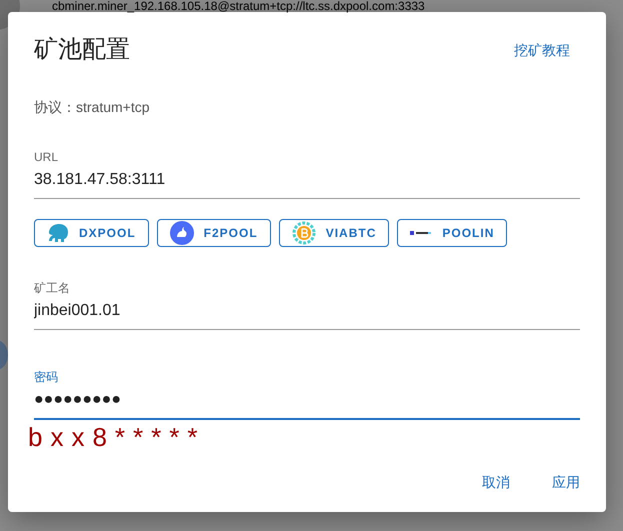 This screenshot has height=531, width=623. Describe the element at coordinates (47, 157) in the screenshot. I see `field-label: URL` at that location.